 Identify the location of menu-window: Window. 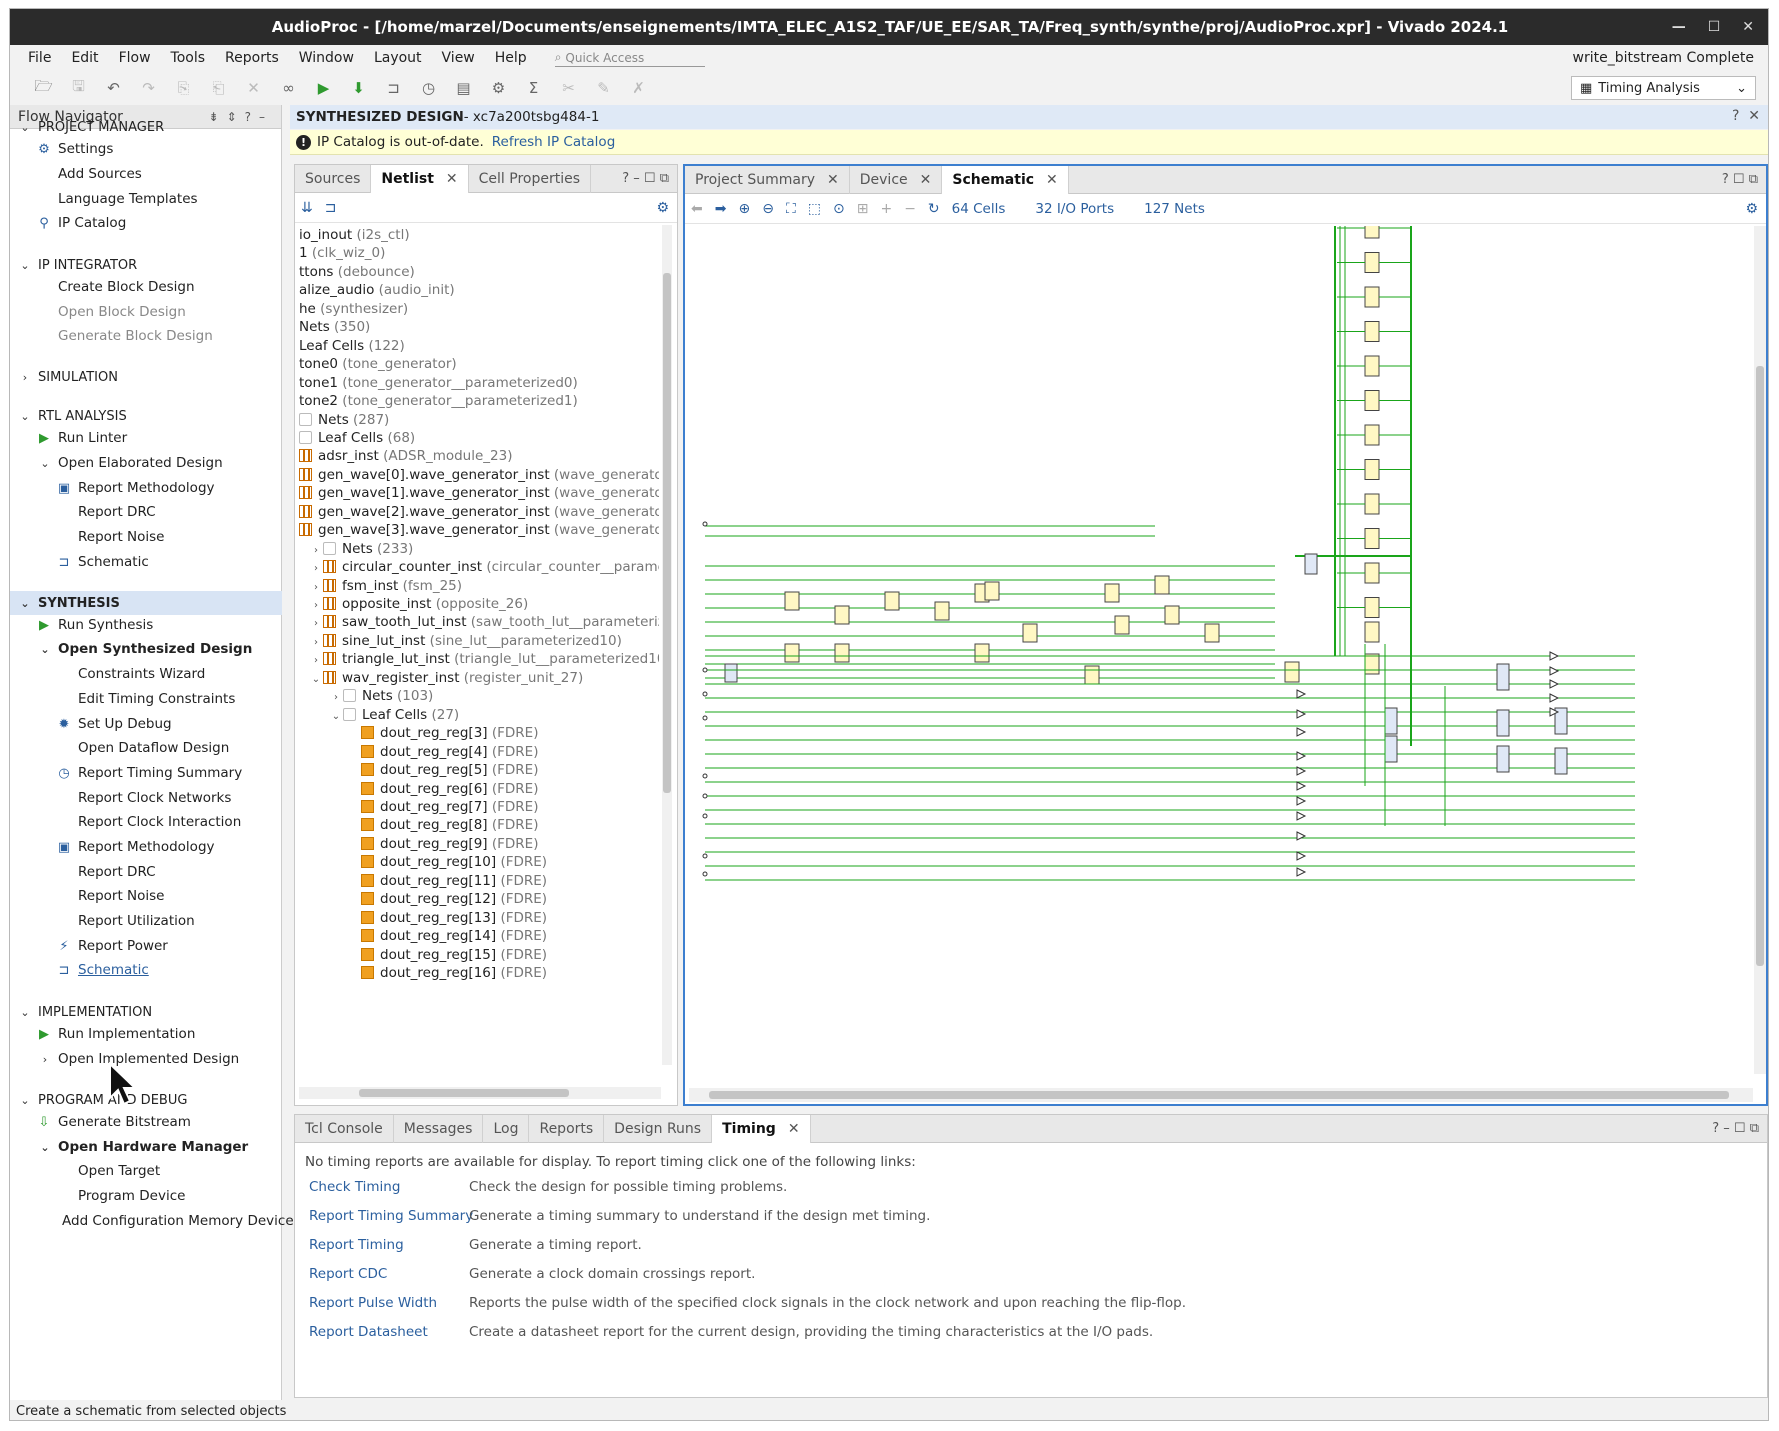
(326, 58).